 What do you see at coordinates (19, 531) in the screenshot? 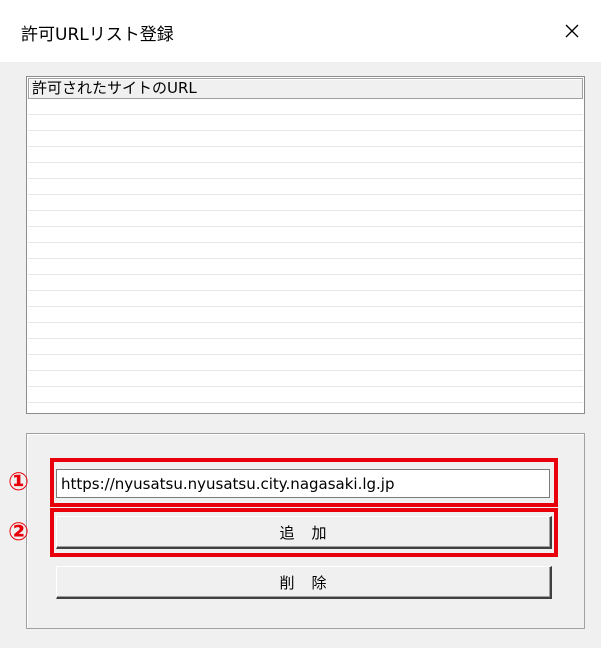
I see `annotation-marker-2: ②` at bounding box center [19, 531].